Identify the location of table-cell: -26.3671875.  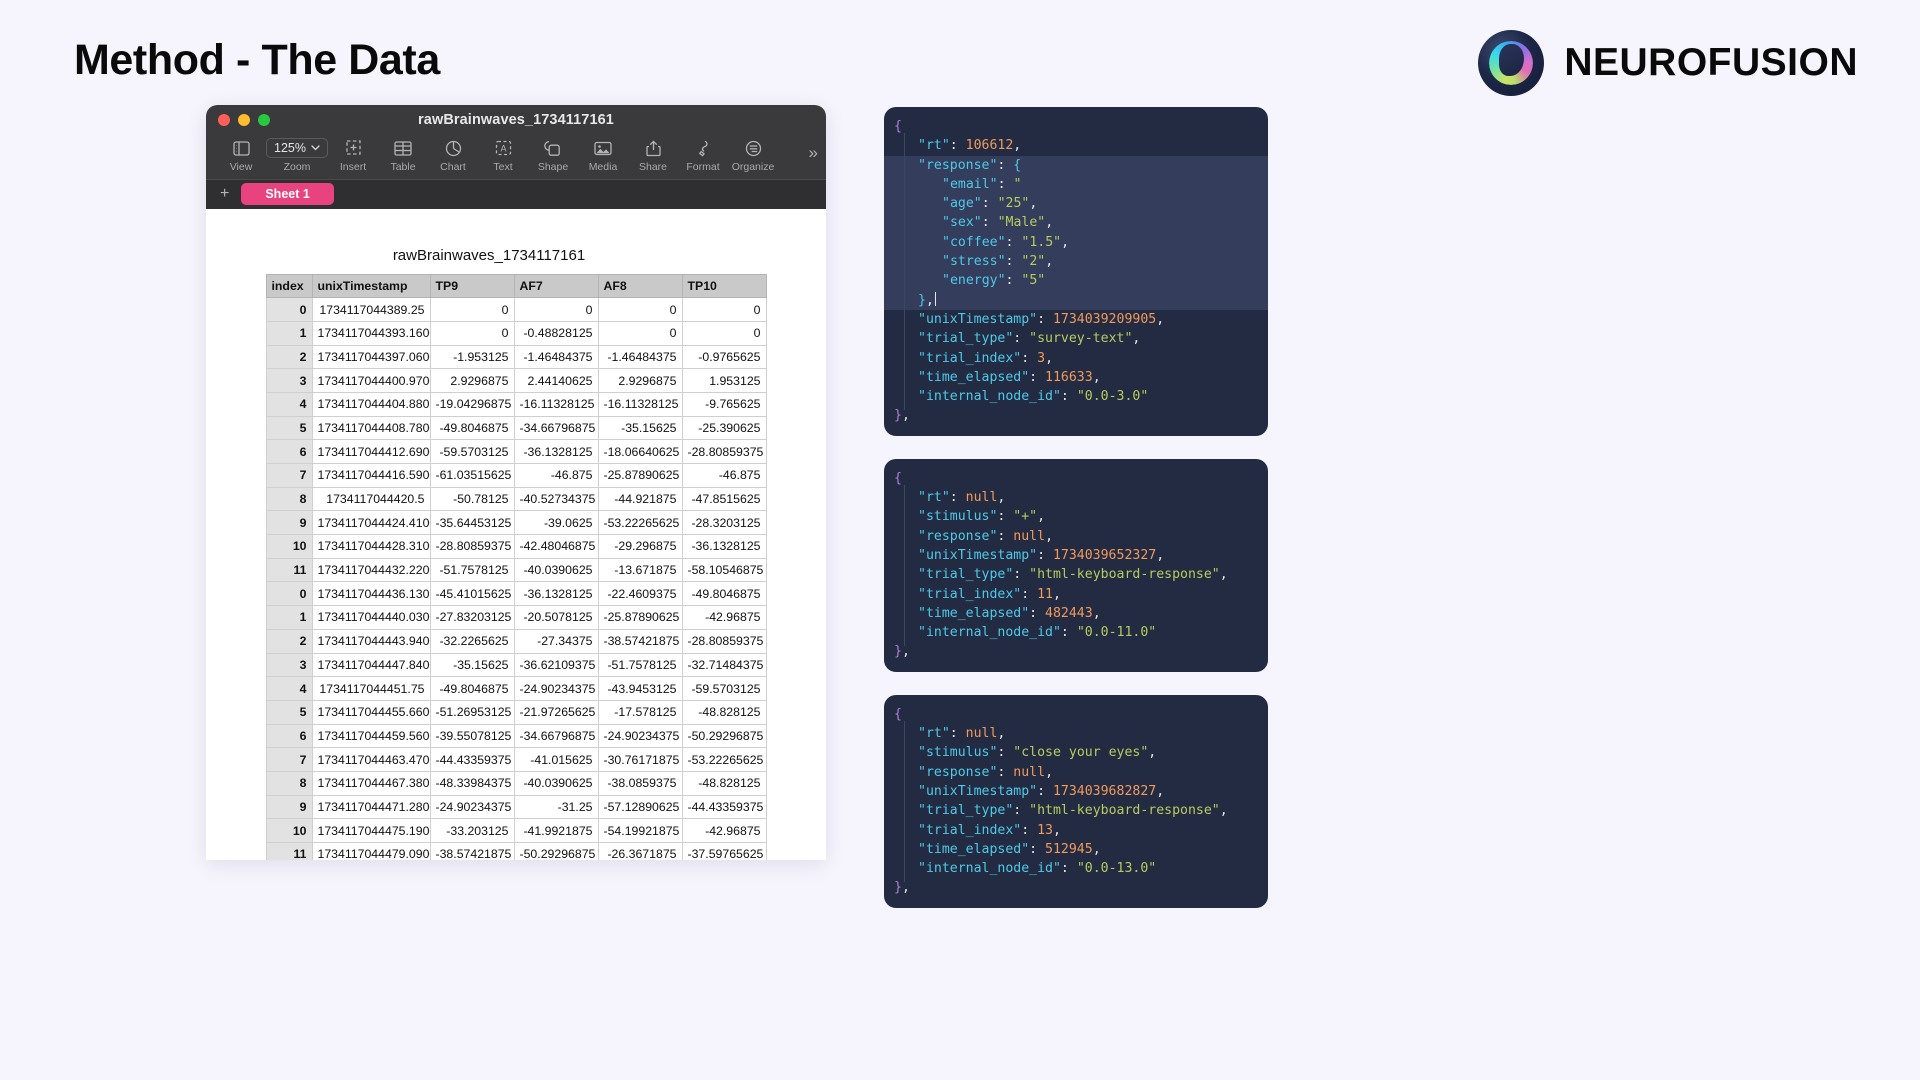
(640, 851).